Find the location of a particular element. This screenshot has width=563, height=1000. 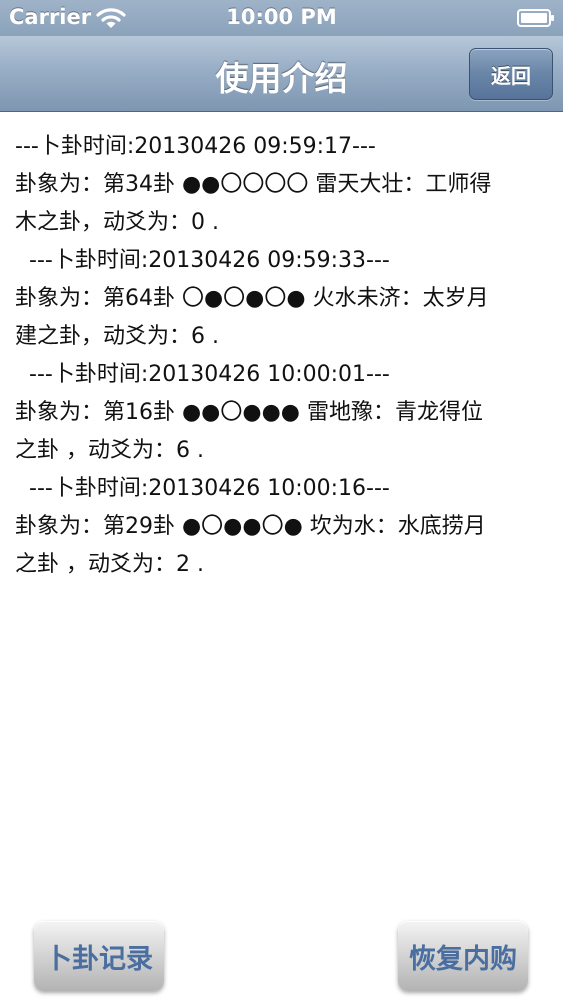

record-header: ---卜卦时间:20130426 10:00:16--- is located at coordinates (209, 488).